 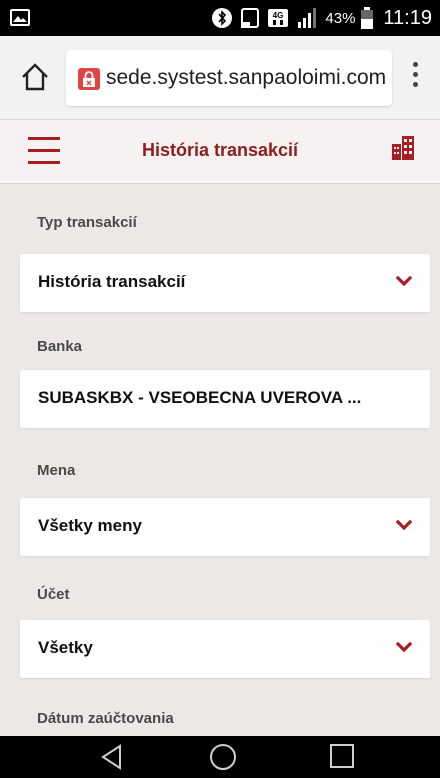 What do you see at coordinates (403, 148) in the screenshot?
I see `bank-building-icon` at bounding box center [403, 148].